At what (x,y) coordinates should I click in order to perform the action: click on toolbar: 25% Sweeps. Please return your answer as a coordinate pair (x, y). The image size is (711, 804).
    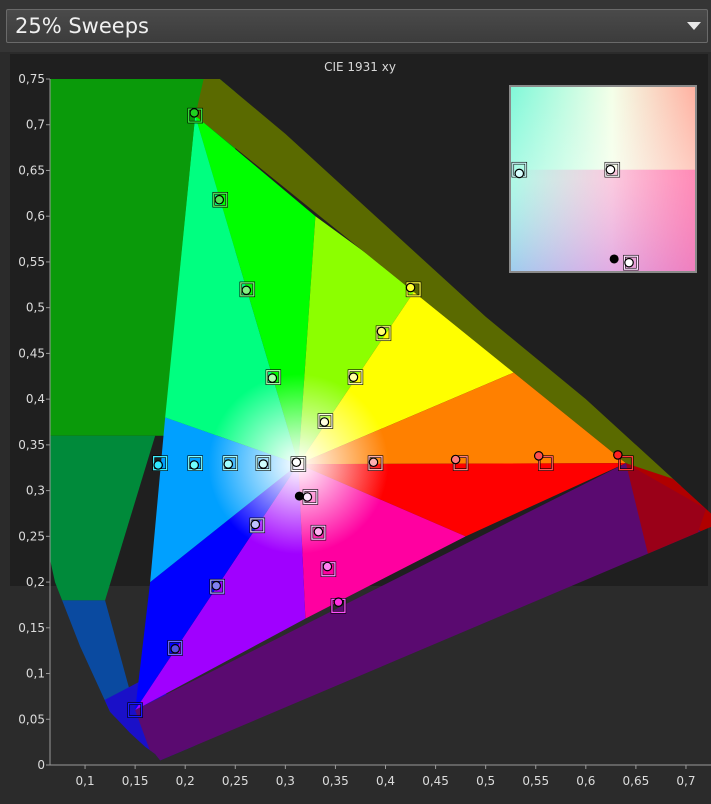
    Looking at the image, I should click on (355, 26).